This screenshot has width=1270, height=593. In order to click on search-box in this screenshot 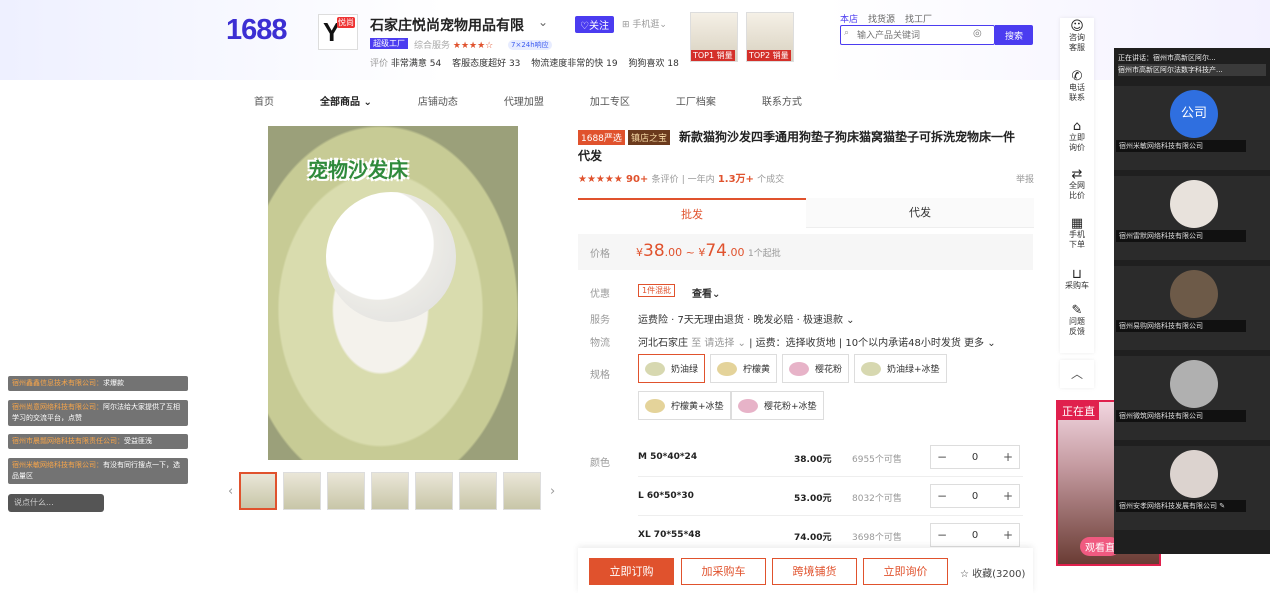, I will do `click(917, 35)`.